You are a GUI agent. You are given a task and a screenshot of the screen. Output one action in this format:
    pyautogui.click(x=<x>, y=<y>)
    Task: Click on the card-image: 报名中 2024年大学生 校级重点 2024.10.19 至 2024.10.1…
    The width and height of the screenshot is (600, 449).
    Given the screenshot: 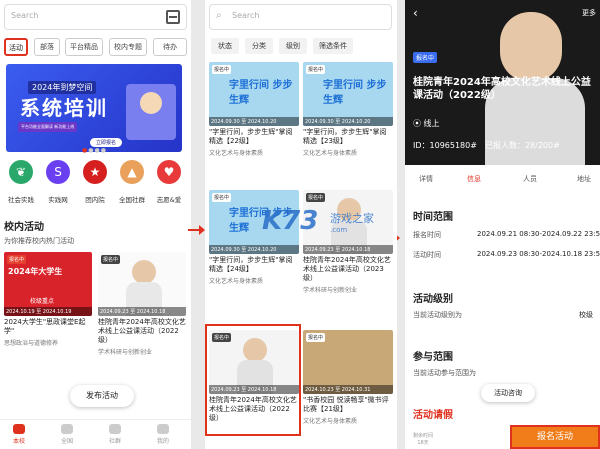 What is the action you would take?
    pyautogui.click(x=48, y=284)
    